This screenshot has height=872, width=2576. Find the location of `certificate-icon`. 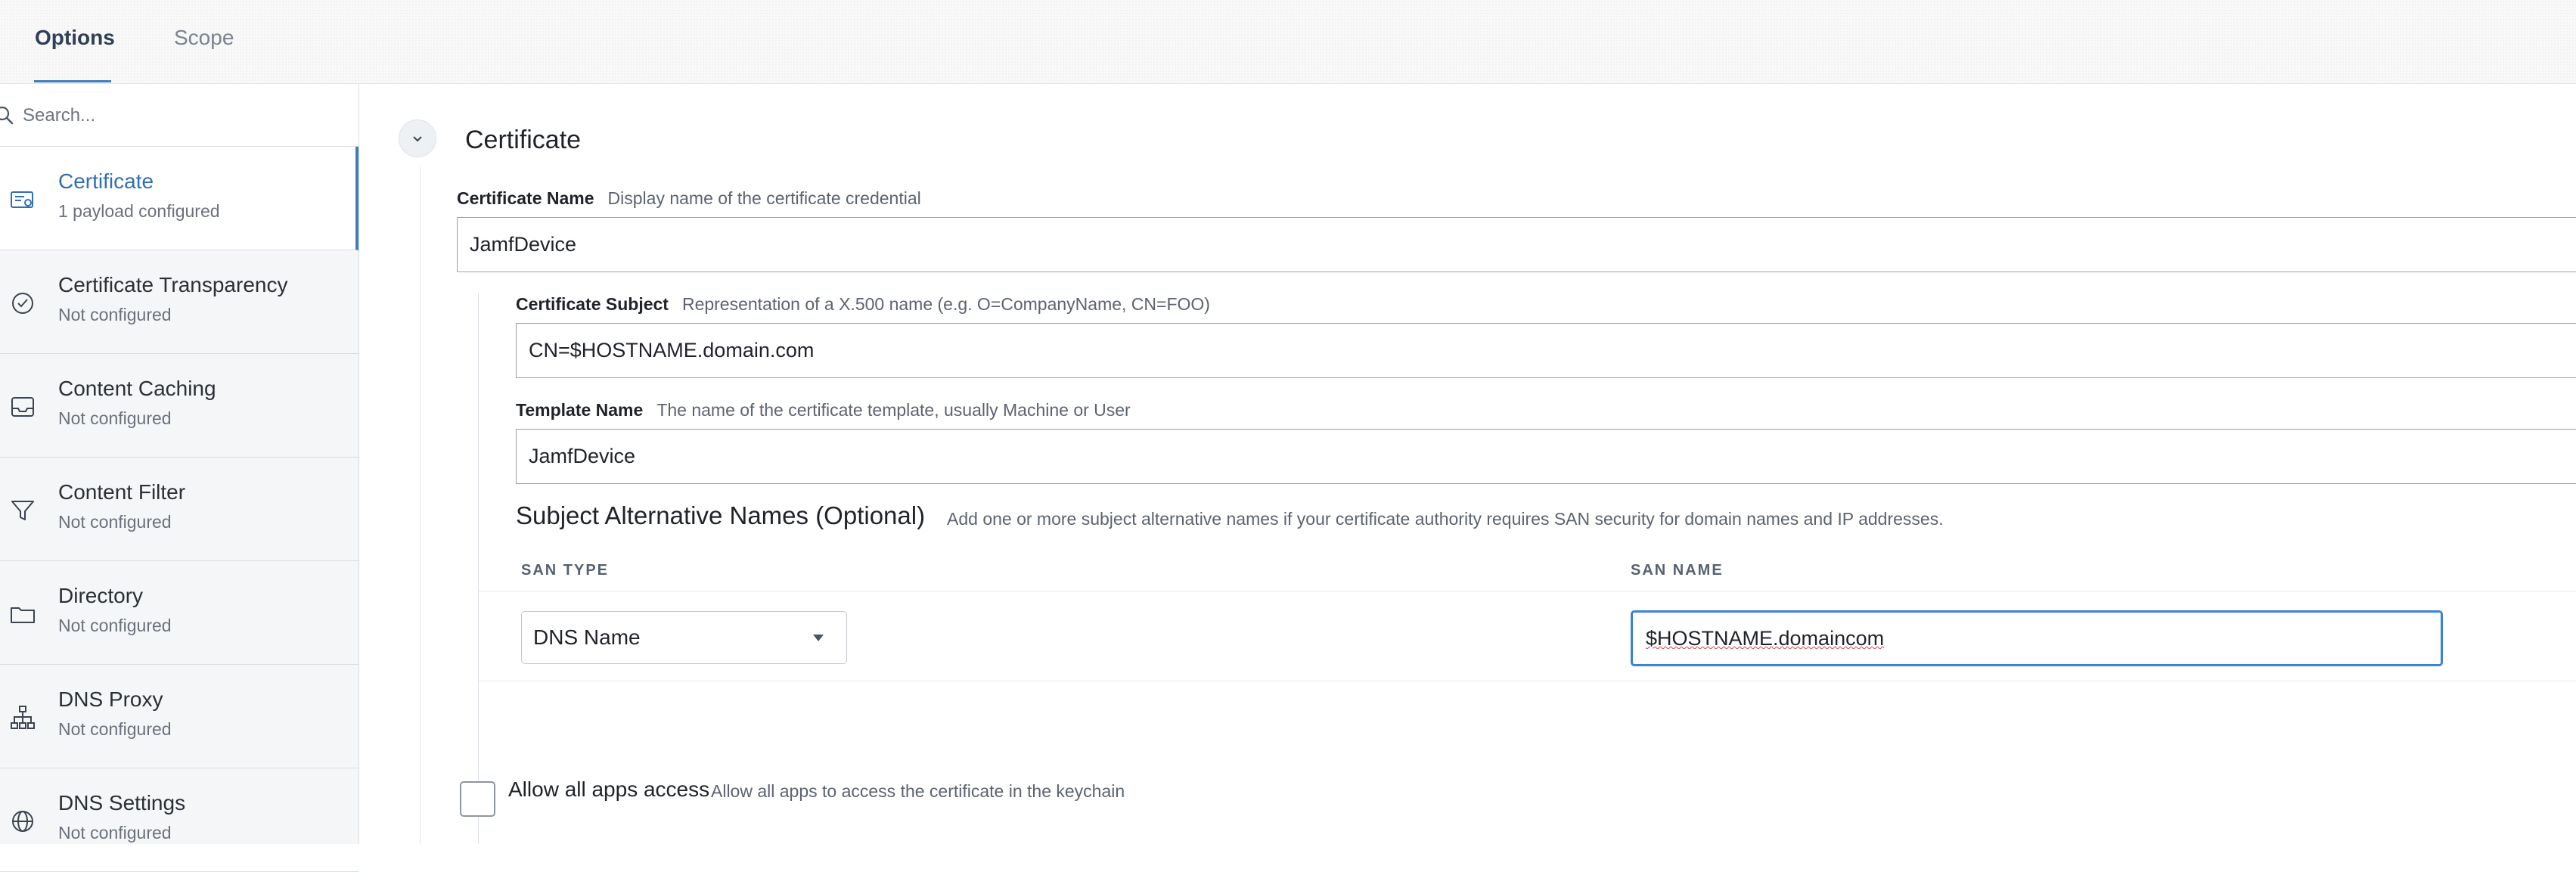

certificate-icon is located at coordinates (22, 199).